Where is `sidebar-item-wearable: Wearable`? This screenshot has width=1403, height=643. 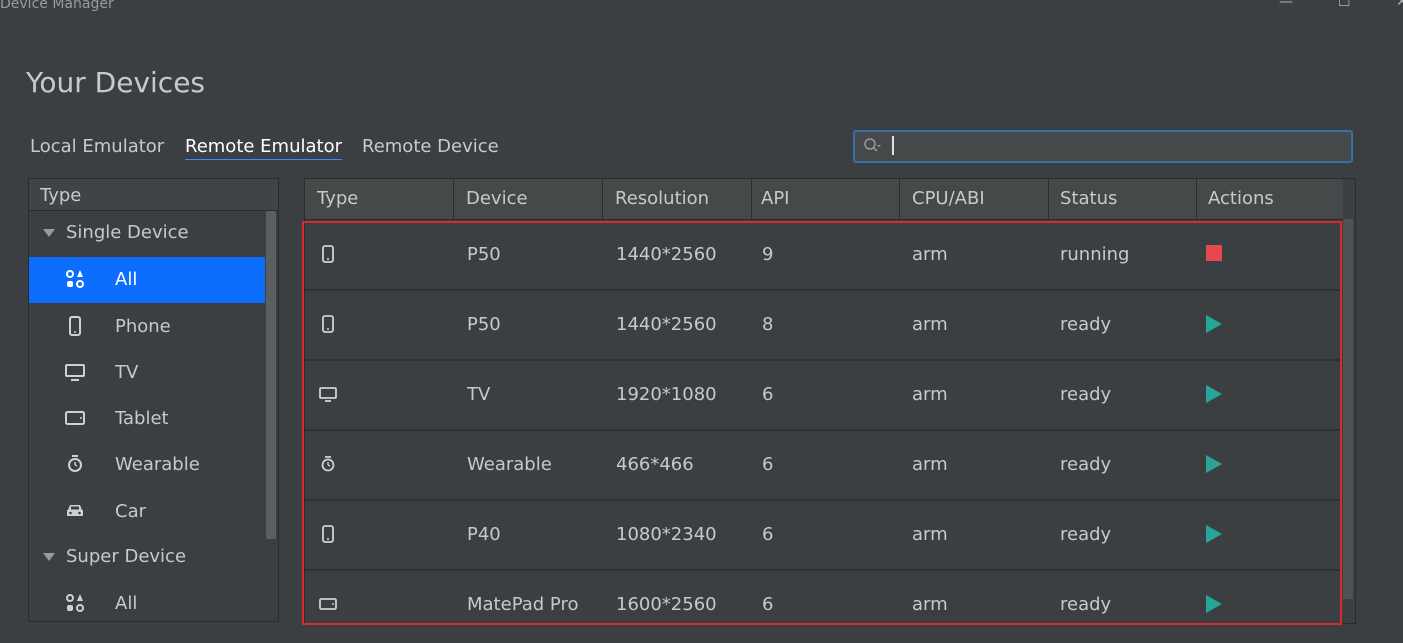
sidebar-item-wearable: Wearable is located at coordinates (147, 465).